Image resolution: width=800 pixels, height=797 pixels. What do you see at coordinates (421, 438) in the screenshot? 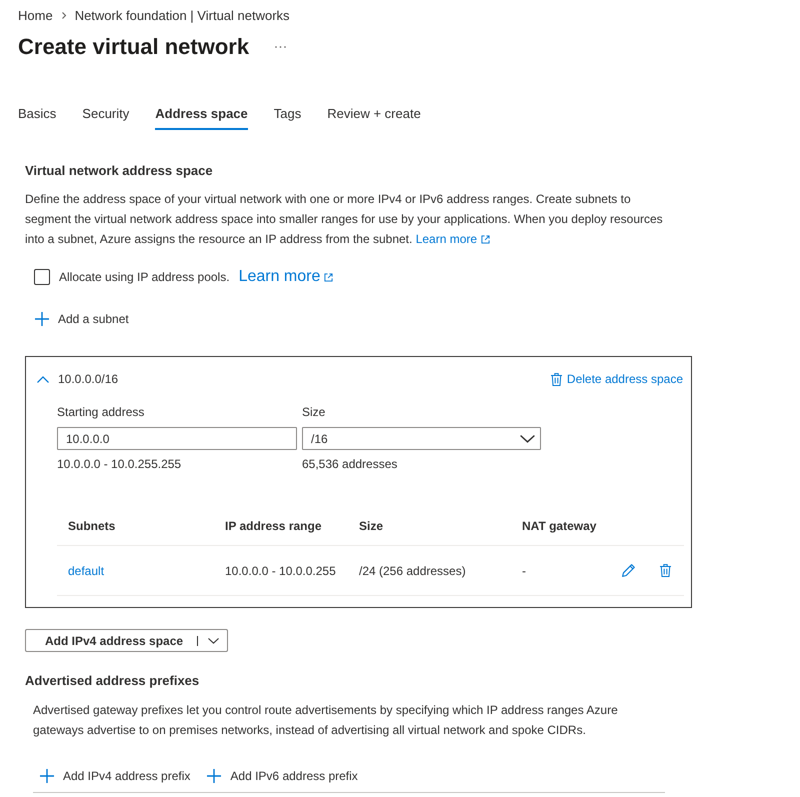
I see `size-dropdown: /16` at bounding box center [421, 438].